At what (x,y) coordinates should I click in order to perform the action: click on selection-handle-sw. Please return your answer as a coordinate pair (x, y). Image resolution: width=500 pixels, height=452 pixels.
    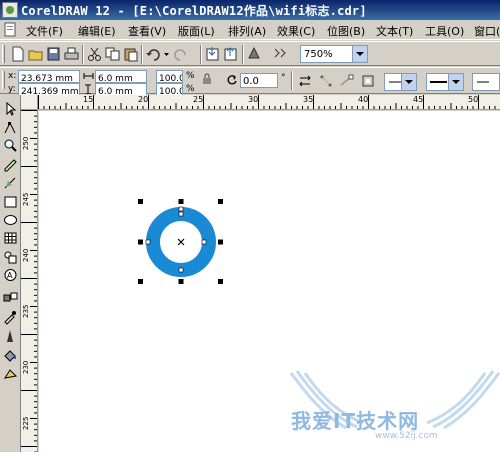
    Looking at the image, I should click on (140, 281).